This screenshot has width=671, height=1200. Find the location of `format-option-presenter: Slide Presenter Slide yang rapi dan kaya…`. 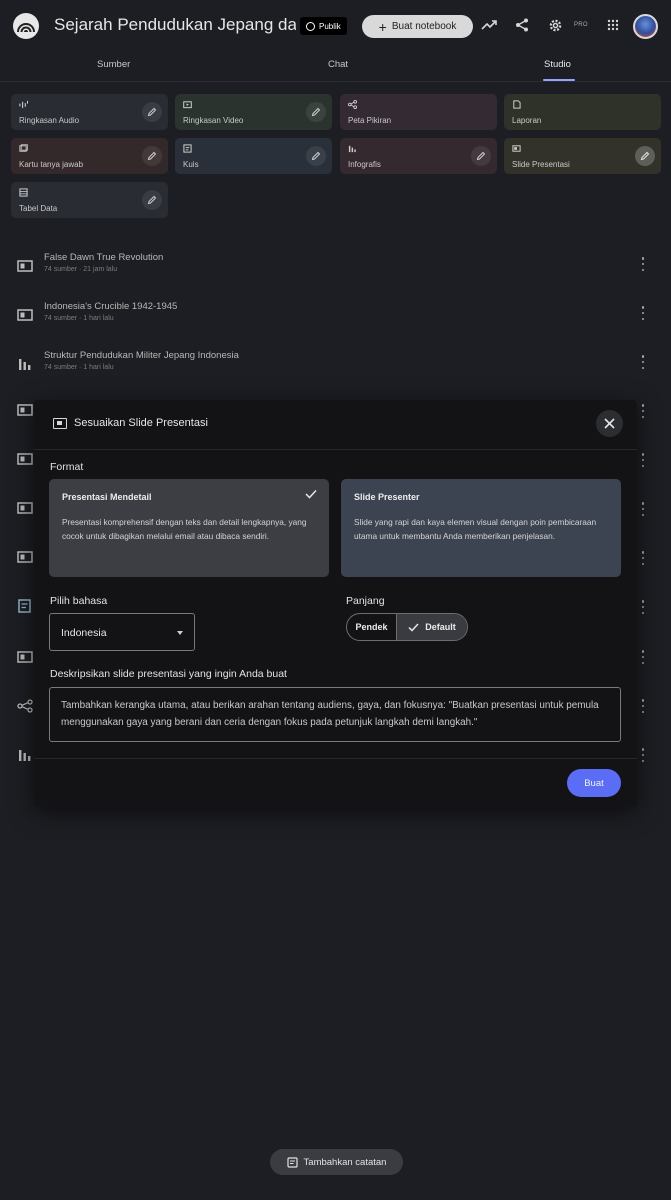

format-option-presenter: Slide Presenter Slide yang rapi dan kaya… is located at coordinates (481, 528).